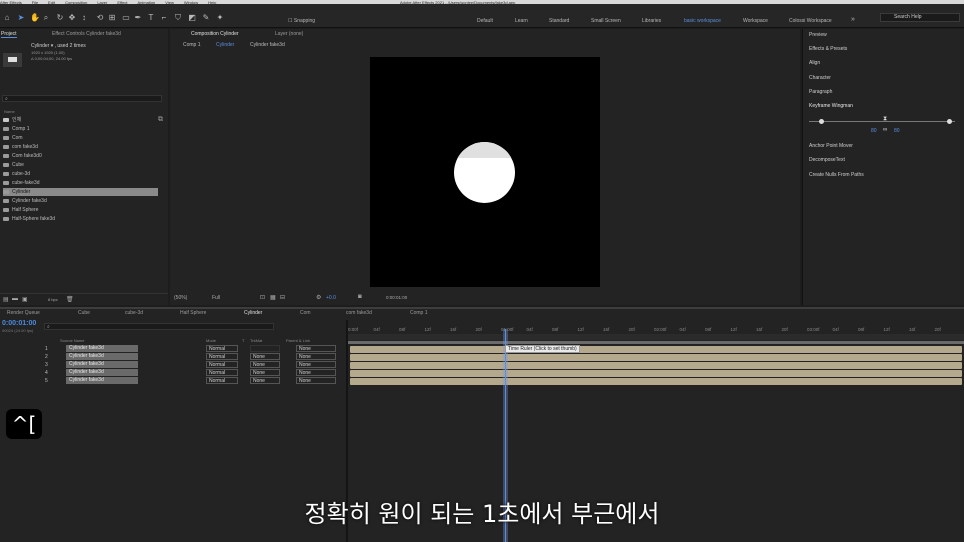 This screenshot has height=542, width=964. What do you see at coordinates (821, 121) in the screenshot?
I see `slider-handle-left` at bounding box center [821, 121].